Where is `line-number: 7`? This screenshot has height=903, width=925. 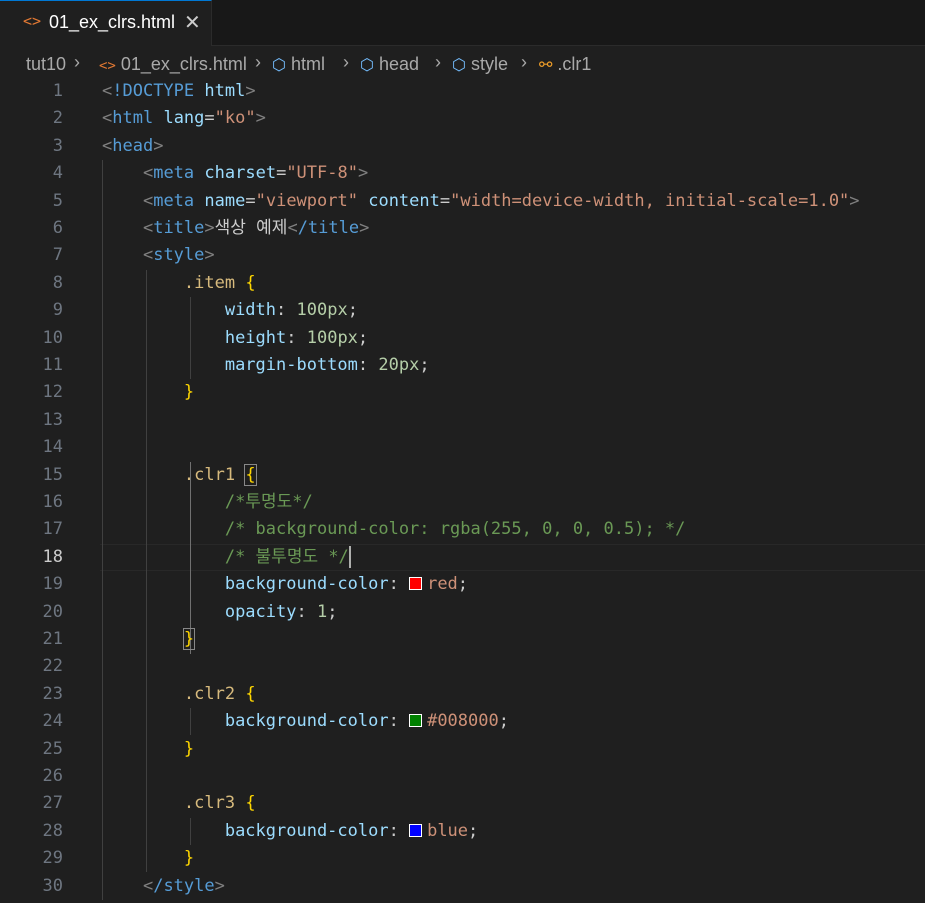
line-number: 7 is located at coordinates (57, 255).